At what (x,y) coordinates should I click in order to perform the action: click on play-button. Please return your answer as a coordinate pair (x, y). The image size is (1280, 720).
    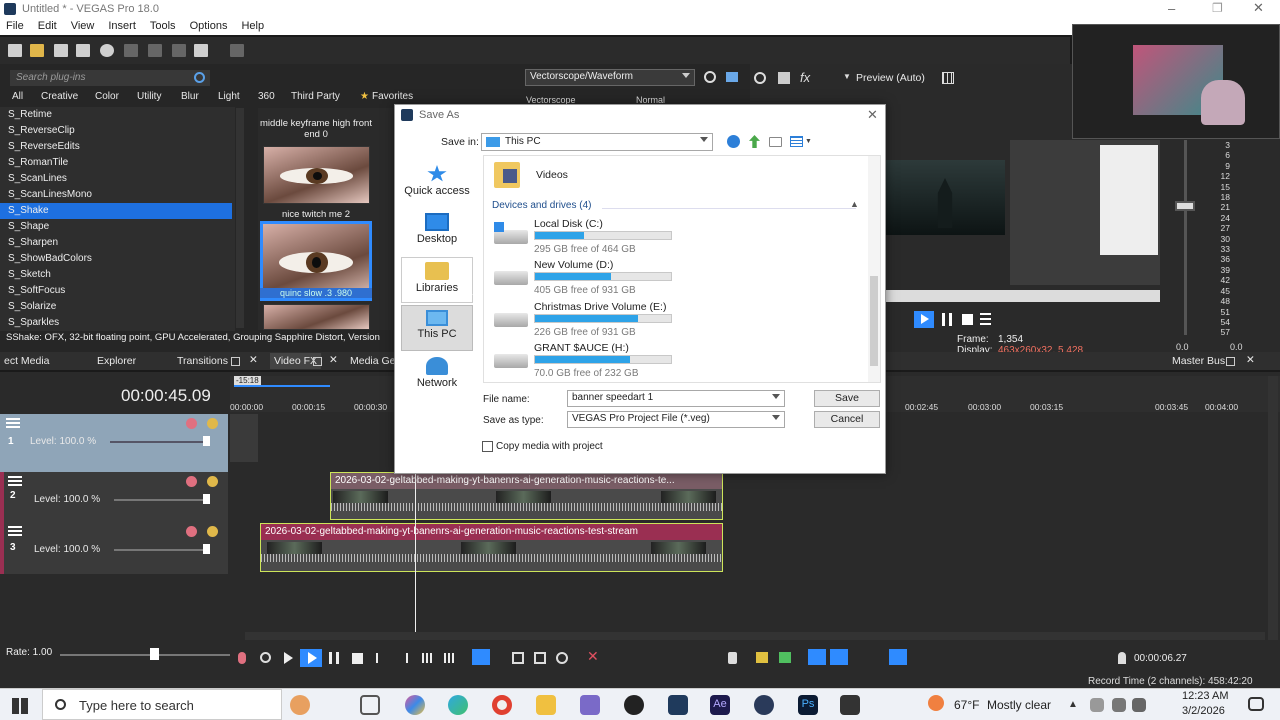
    Looking at the image, I should click on (311, 658).